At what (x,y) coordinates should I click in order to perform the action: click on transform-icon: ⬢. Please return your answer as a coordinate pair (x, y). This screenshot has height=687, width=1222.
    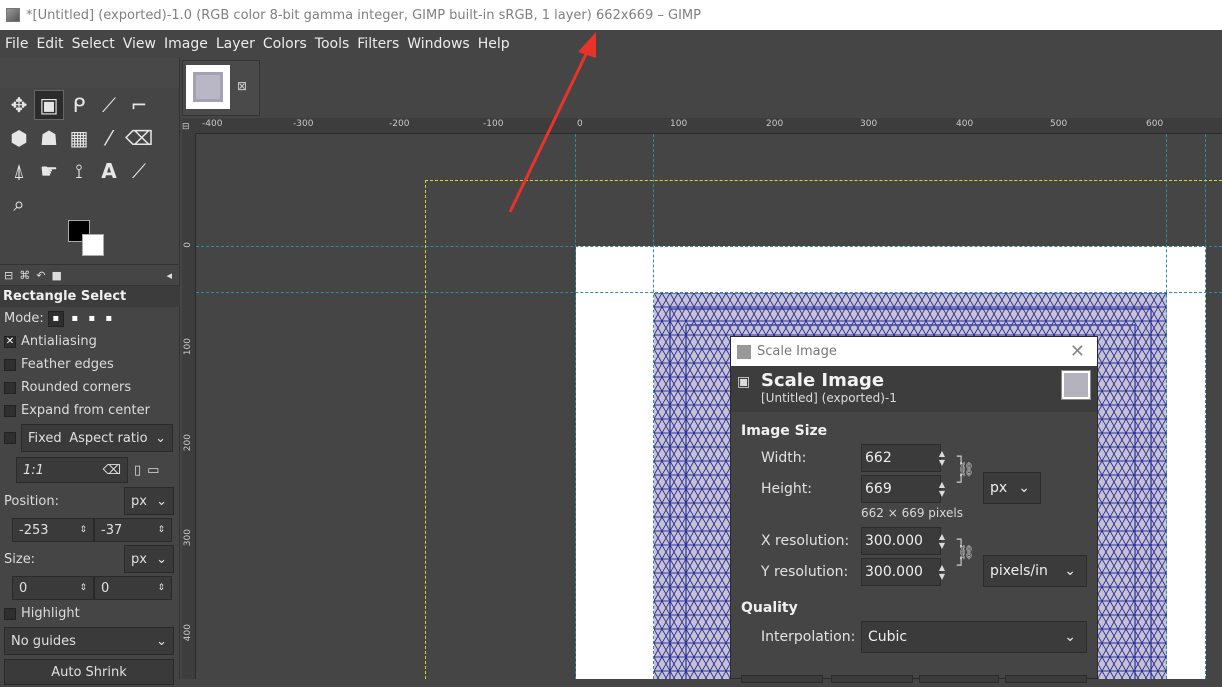
    Looking at the image, I should click on (19, 138).